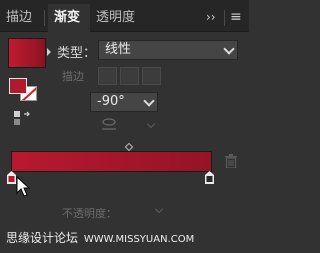  Describe the element at coordinates (231, 161) in the screenshot. I see `trash-icon` at that location.